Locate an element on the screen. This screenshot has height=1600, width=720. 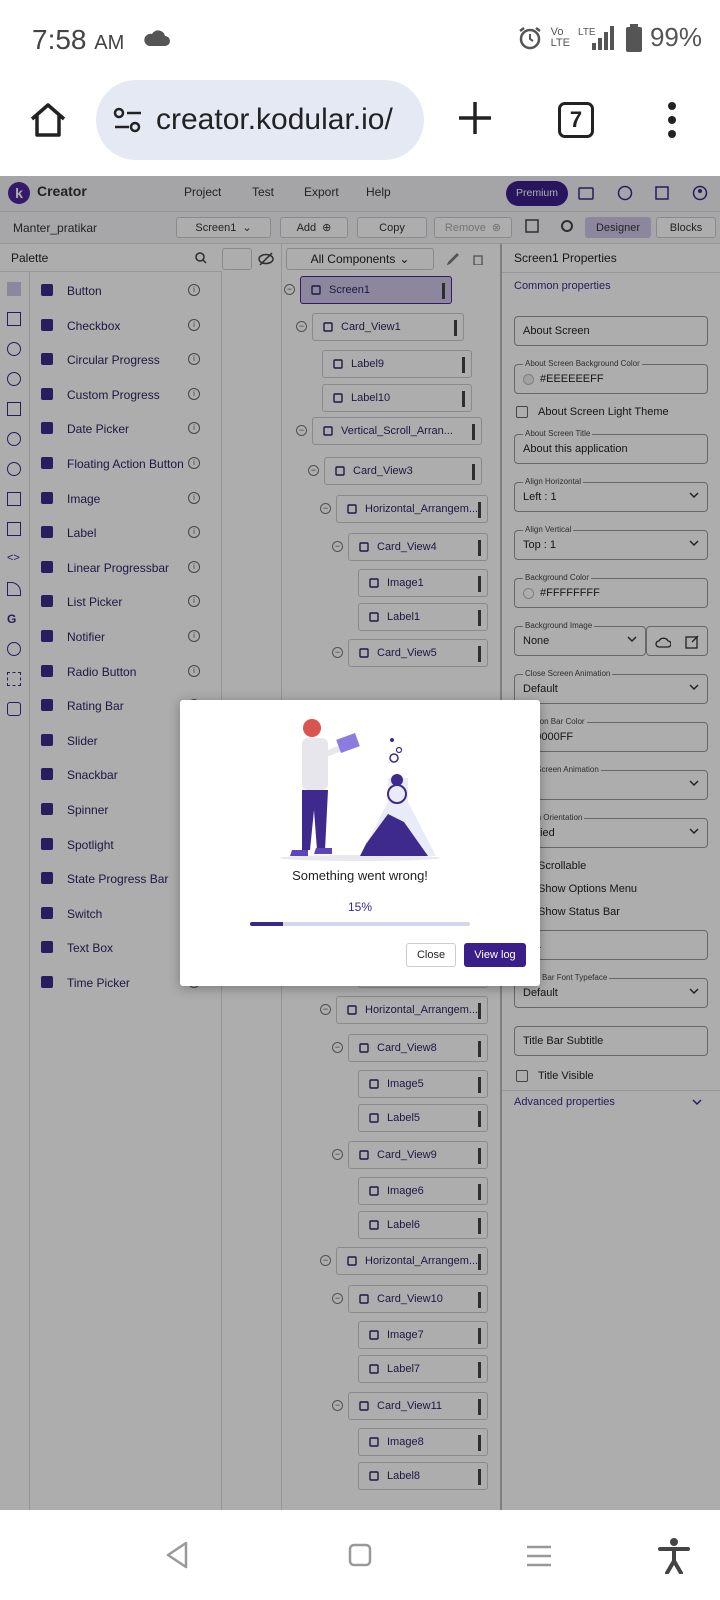
back-icon is located at coordinates (177, 1555).